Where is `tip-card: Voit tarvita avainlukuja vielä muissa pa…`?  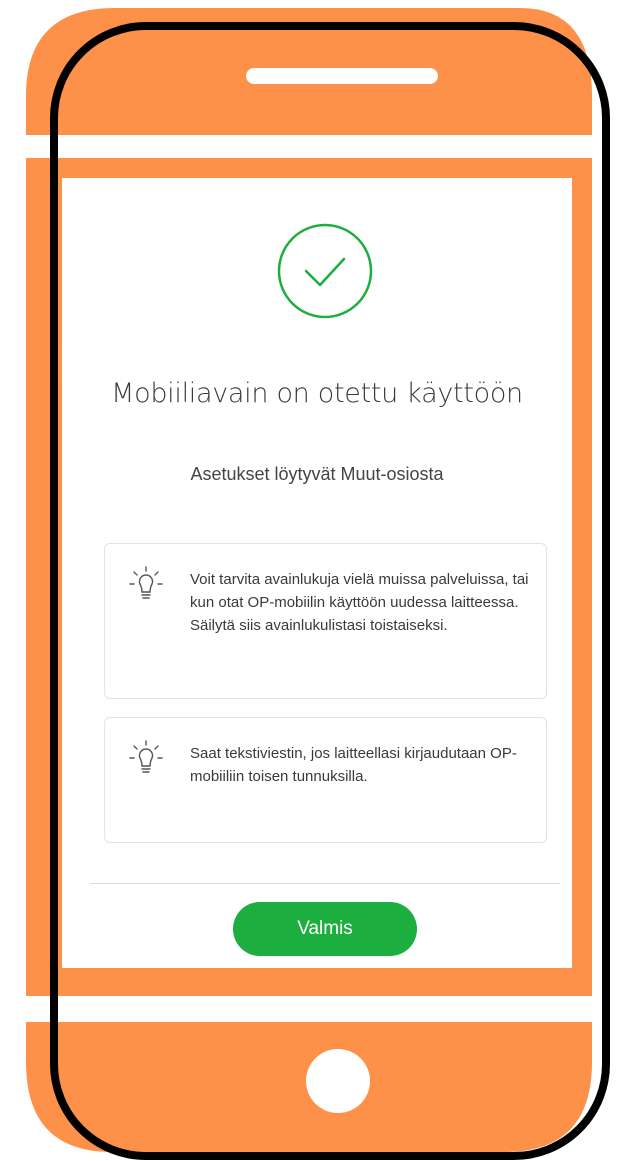
tip-card: Voit tarvita avainlukuja vielä muissa pa… is located at coordinates (325, 621).